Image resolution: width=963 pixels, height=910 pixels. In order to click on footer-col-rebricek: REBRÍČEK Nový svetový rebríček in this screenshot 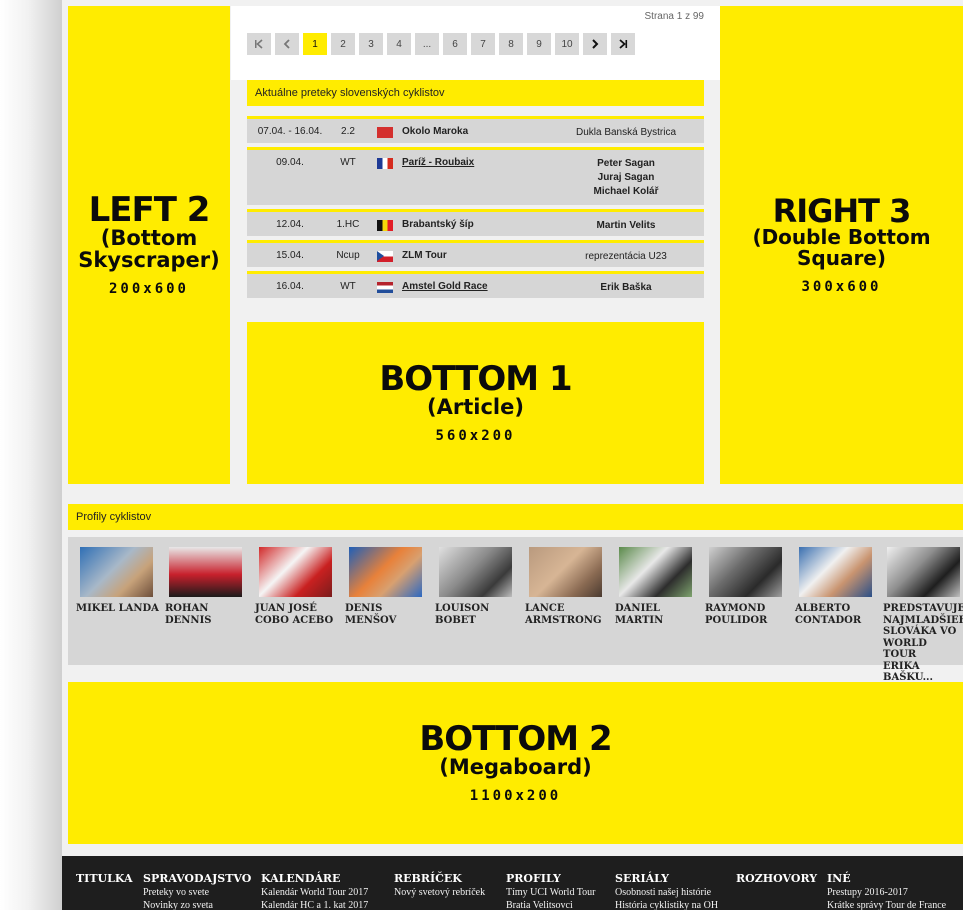, I will do `click(439, 885)`.